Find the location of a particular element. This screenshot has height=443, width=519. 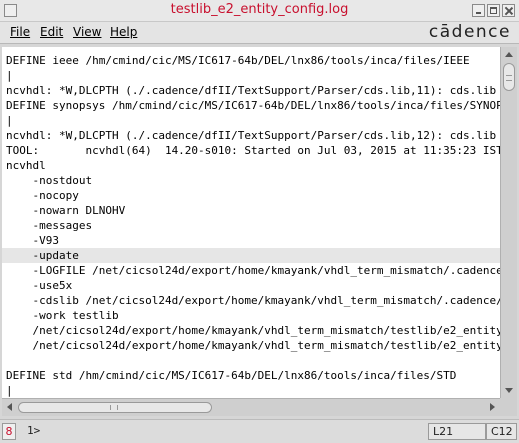

menu-view: View is located at coordinates (87, 32).